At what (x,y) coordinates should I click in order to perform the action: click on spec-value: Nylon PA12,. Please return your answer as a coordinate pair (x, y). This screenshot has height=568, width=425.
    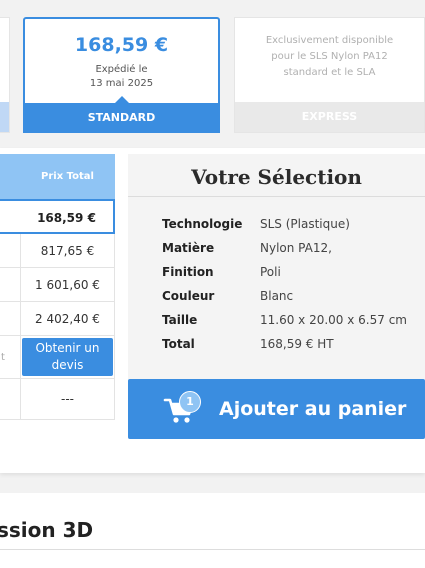
    Looking at the image, I should click on (296, 248).